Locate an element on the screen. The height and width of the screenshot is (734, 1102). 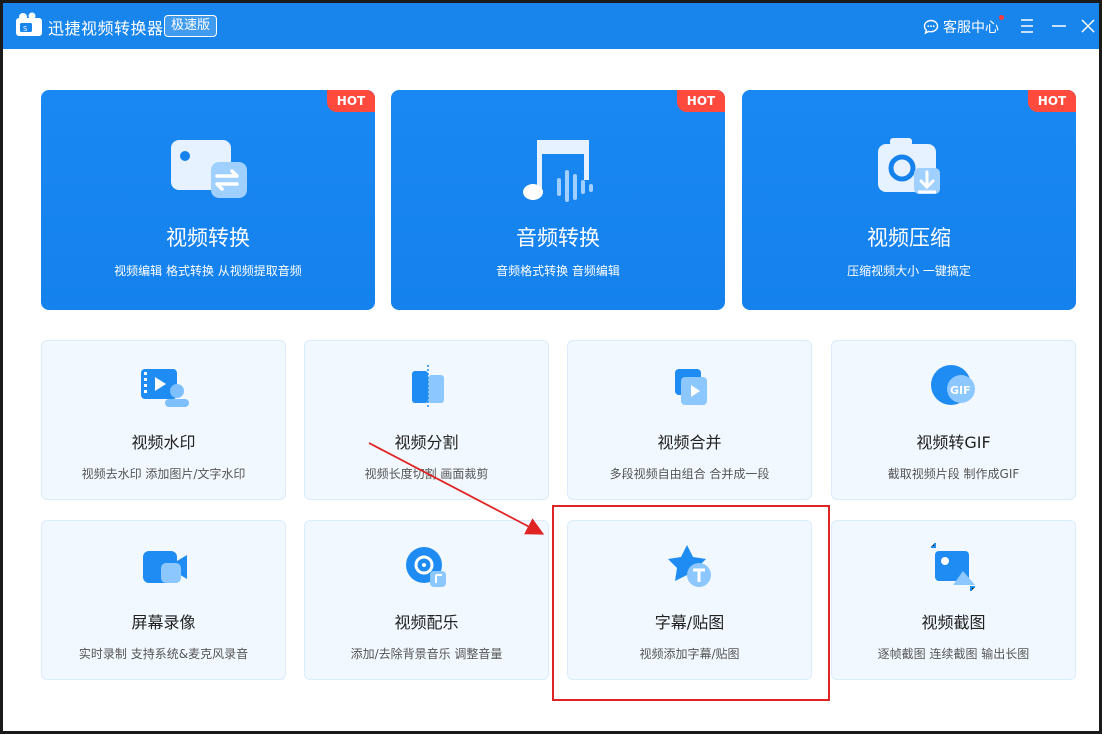
card-title: 视频转换 is located at coordinates (208, 238).